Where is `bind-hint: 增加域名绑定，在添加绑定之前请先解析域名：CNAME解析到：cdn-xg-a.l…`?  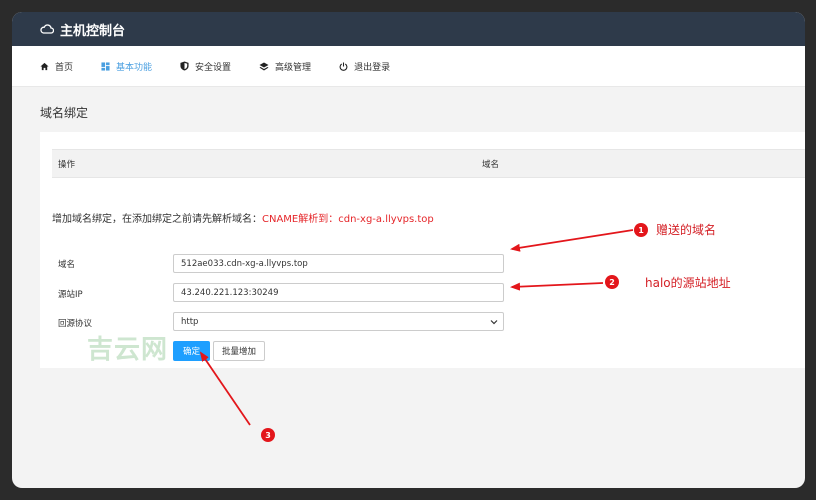 bind-hint: 增加域名绑定，在添加绑定之前请先解析域名：CNAME解析到：cdn-xg-a.l… is located at coordinates (243, 217).